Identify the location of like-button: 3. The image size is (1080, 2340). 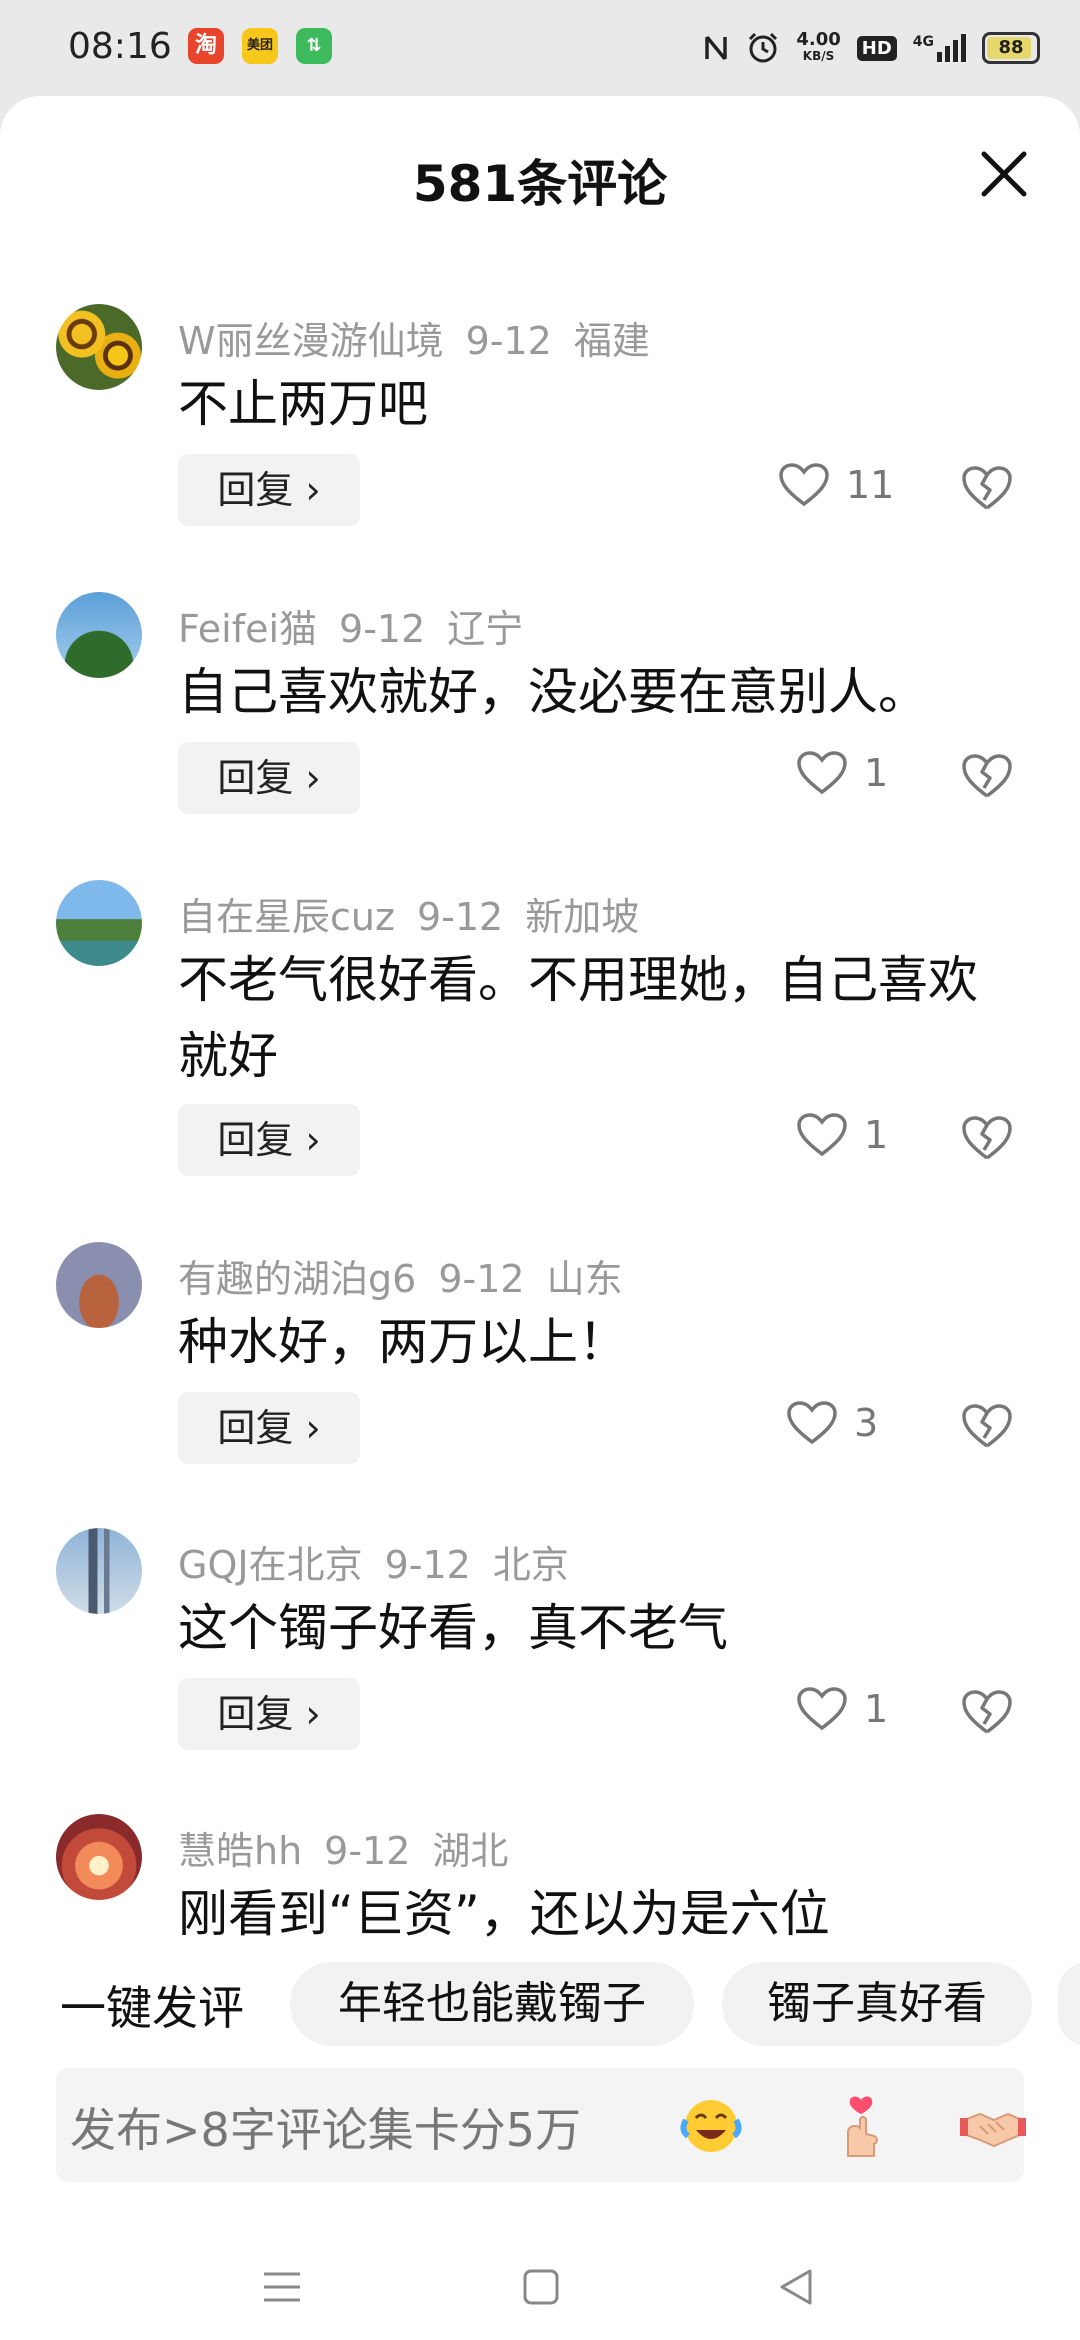
(832, 1423).